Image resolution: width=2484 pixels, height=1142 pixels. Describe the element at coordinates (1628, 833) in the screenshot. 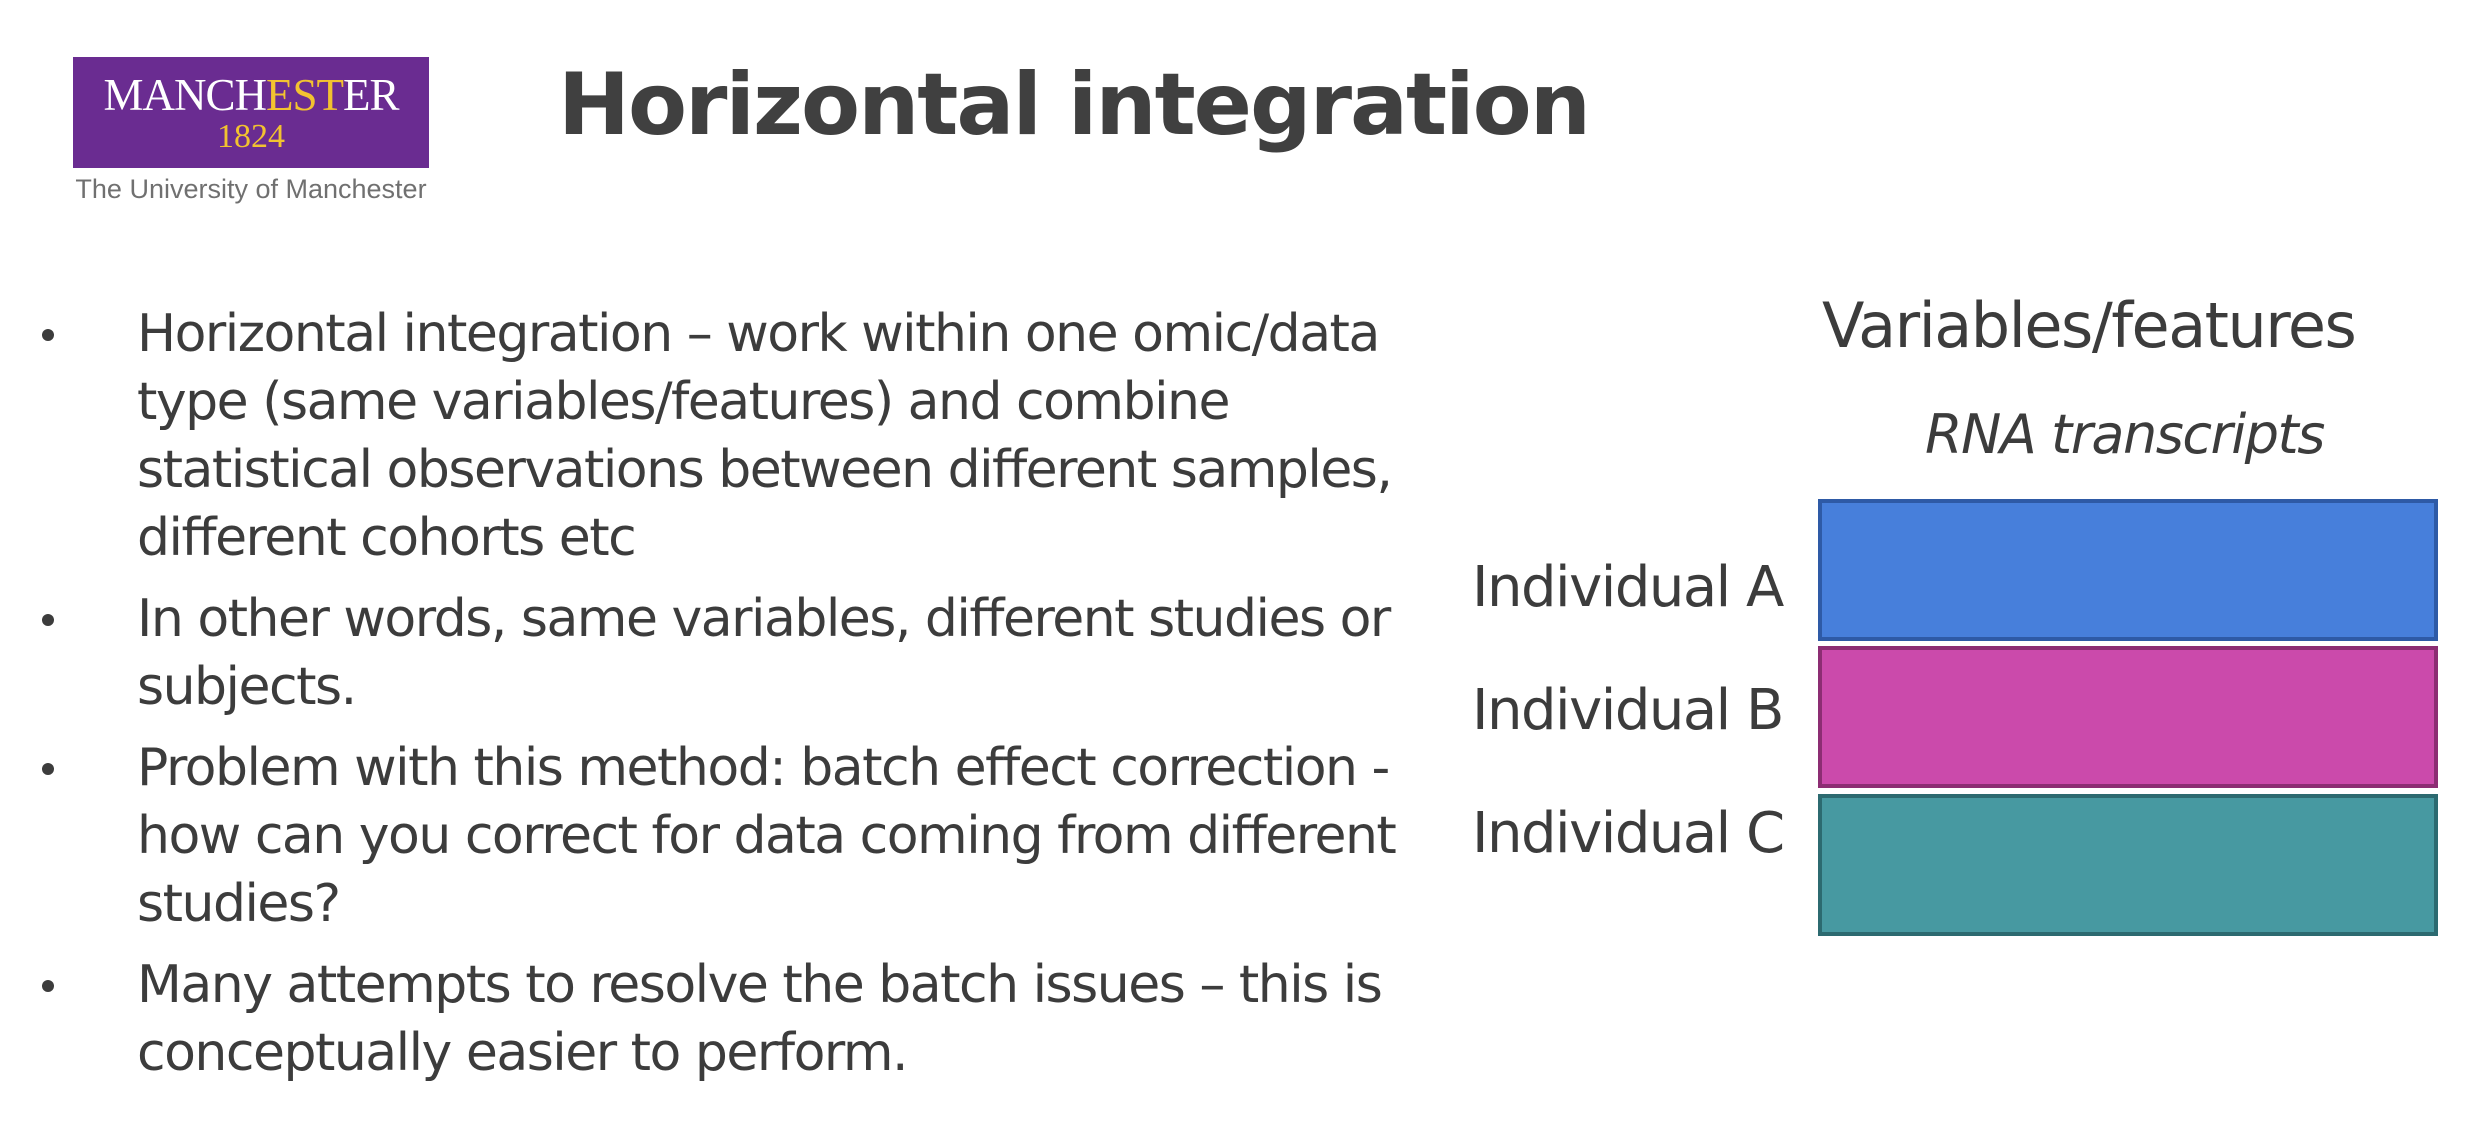

I see `row-label-individual-c: Individual C` at that location.